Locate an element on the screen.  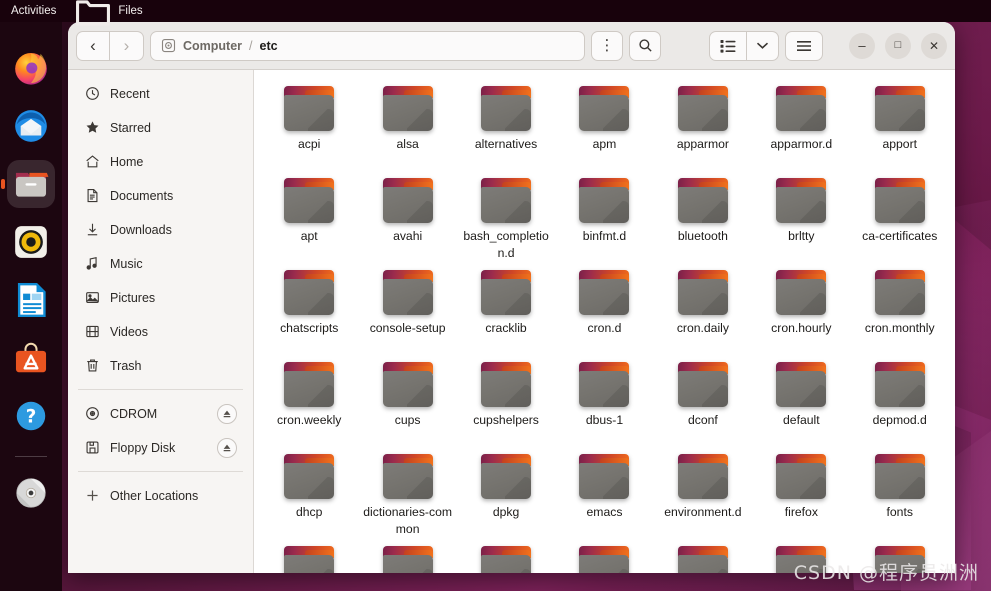
breadcrumb-item-etc: etc is located at coordinates (269, 46).